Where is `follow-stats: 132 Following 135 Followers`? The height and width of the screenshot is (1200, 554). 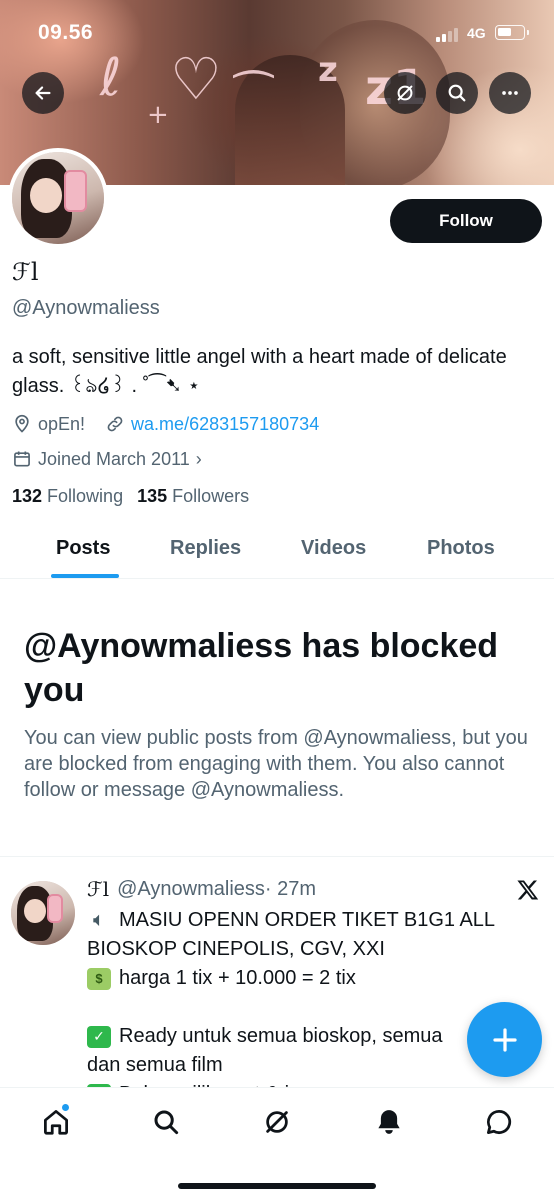 follow-stats: 132 Following 135 Followers is located at coordinates (137, 496).